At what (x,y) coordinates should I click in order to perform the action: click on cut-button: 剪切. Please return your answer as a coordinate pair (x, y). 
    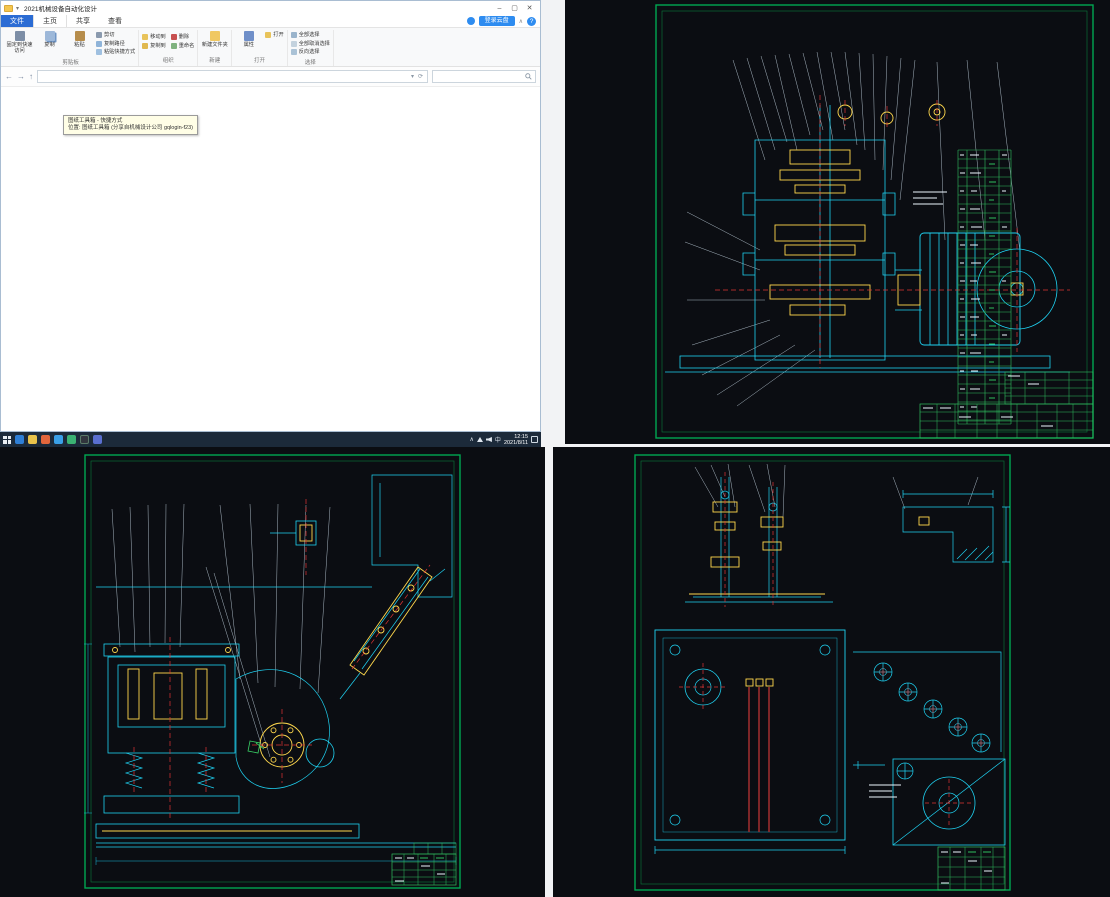
    Looking at the image, I should click on (115, 35).